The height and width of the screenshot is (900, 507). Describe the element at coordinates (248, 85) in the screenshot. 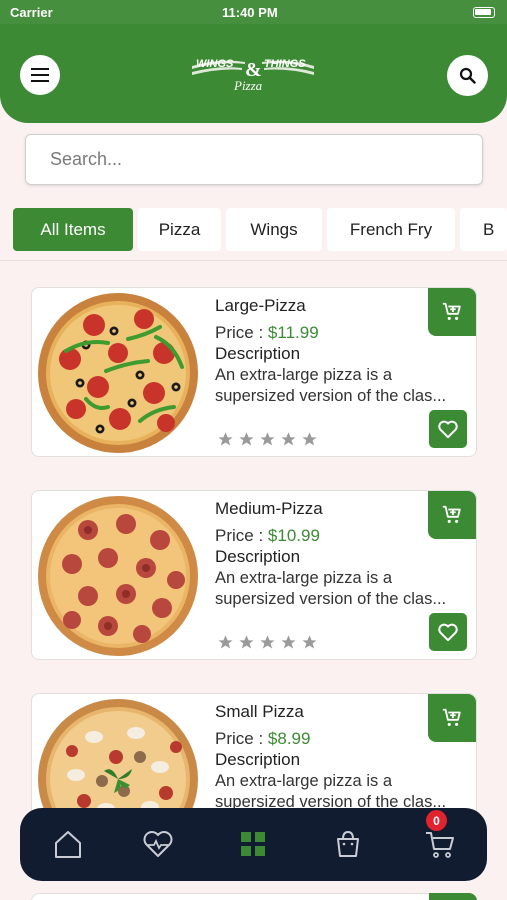

I see `logo-pizza: Pizza` at that location.